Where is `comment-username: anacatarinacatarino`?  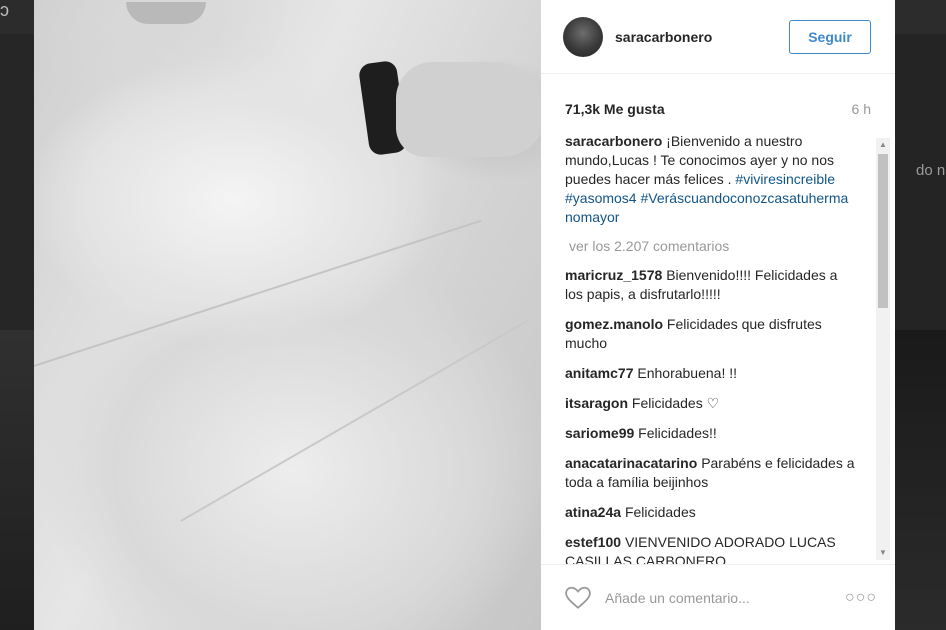
comment-username: anacatarinacatarino is located at coordinates (631, 463).